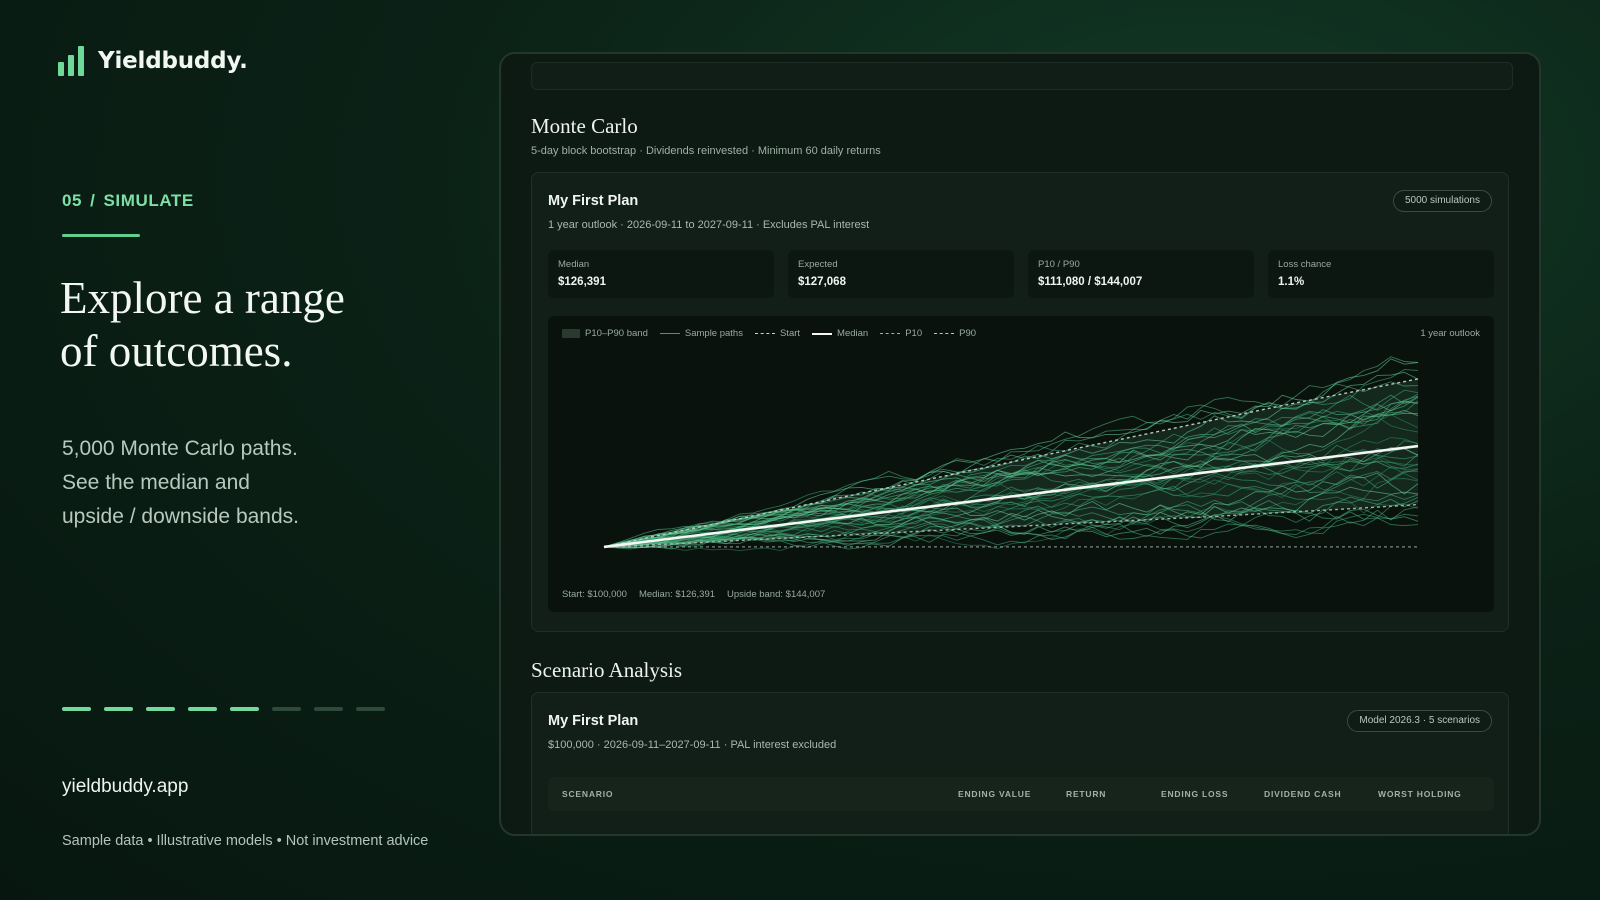 The width and height of the screenshot is (1600, 900). What do you see at coordinates (677, 594) in the screenshot?
I see `footer-median: Median: $126,391` at bounding box center [677, 594].